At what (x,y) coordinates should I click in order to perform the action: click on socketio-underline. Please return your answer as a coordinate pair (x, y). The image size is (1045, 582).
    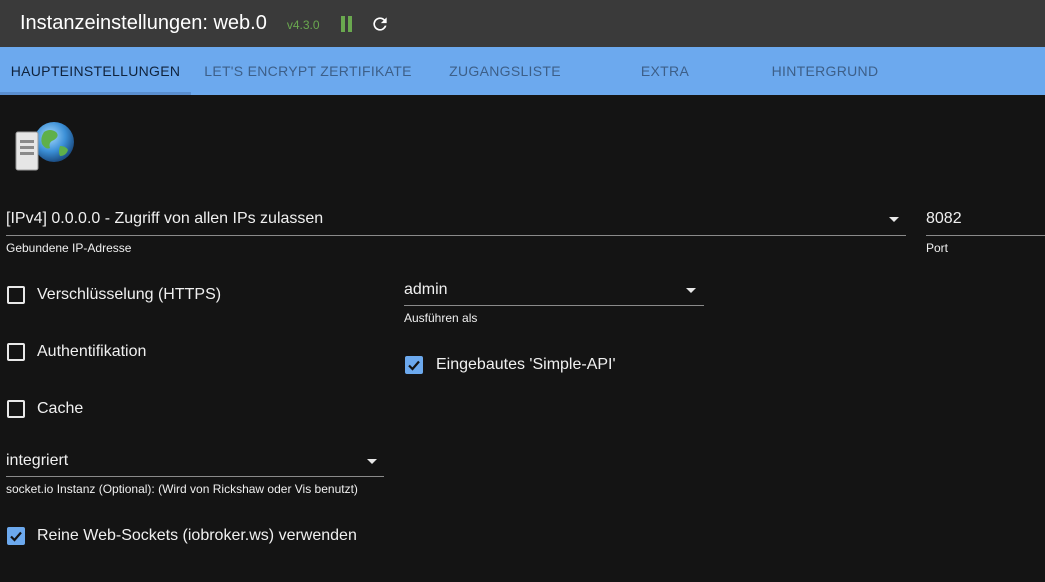
    Looking at the image, I should click on (195, 476).